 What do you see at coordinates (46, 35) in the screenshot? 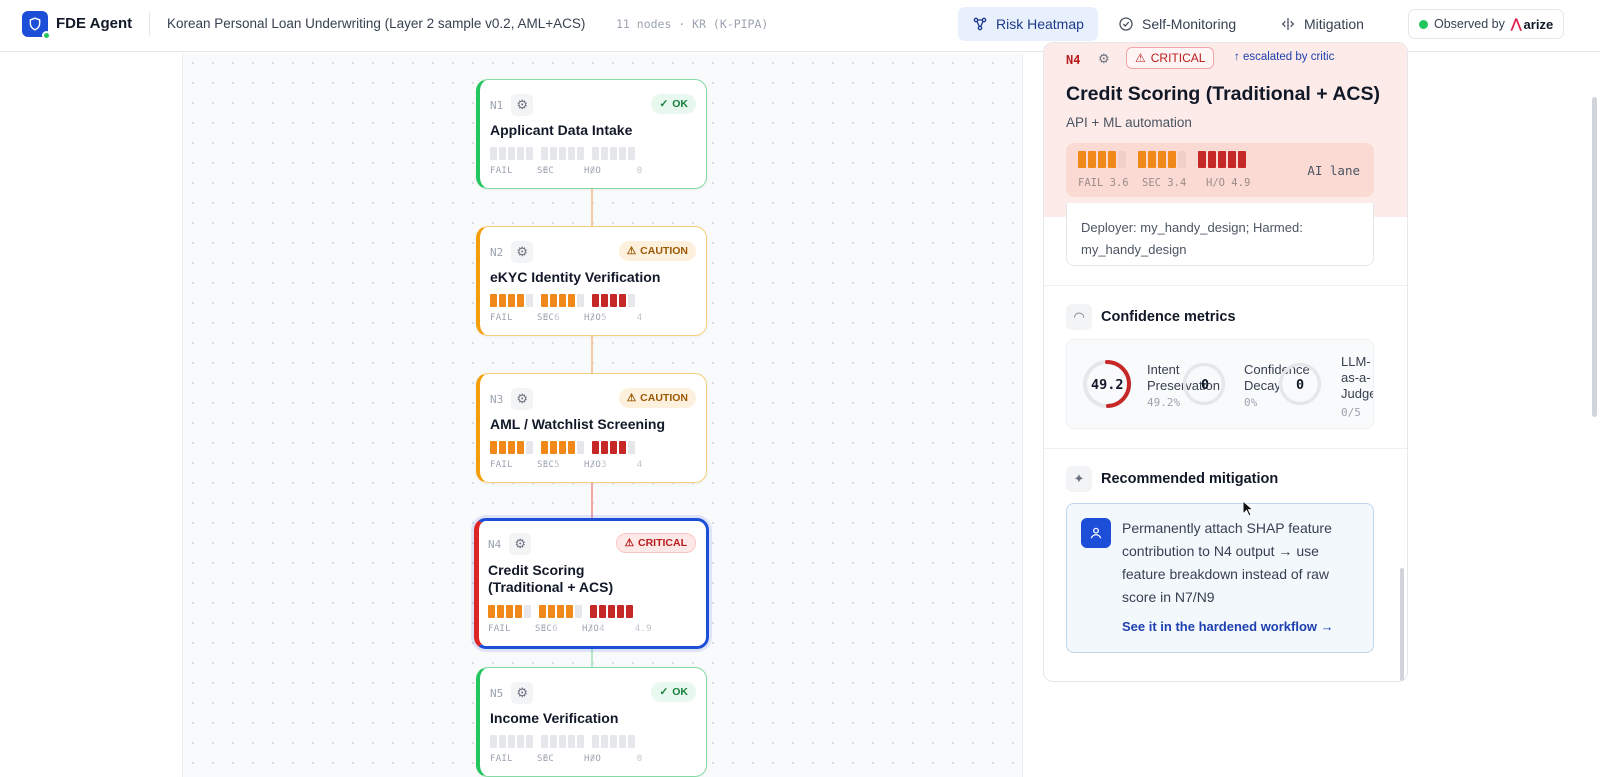
I see `online-status-dot` at bounding box center [46, 35].